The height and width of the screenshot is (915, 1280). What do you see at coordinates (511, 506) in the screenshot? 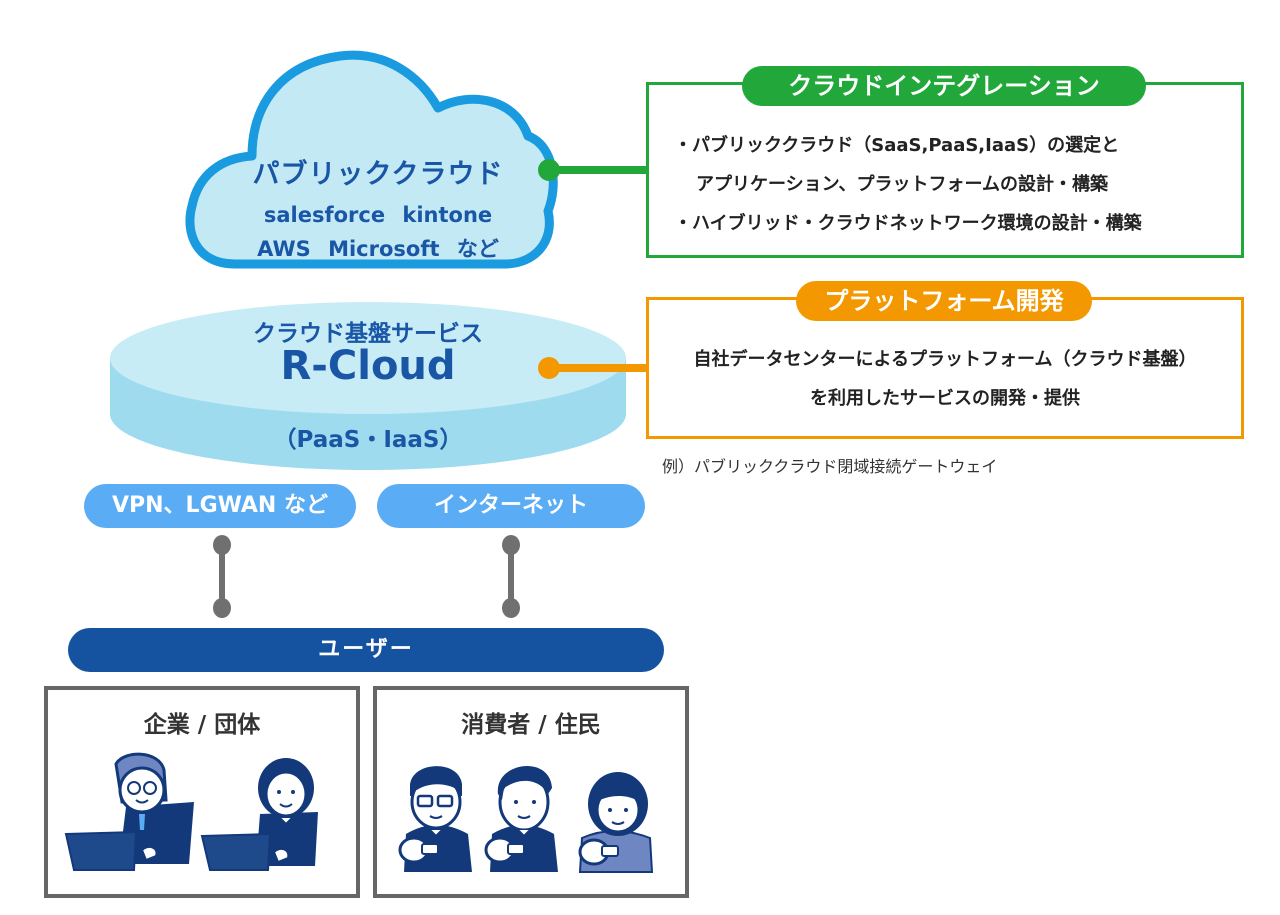
I see `network-pill-internet: インターネット` at bounding box center [511, 506].